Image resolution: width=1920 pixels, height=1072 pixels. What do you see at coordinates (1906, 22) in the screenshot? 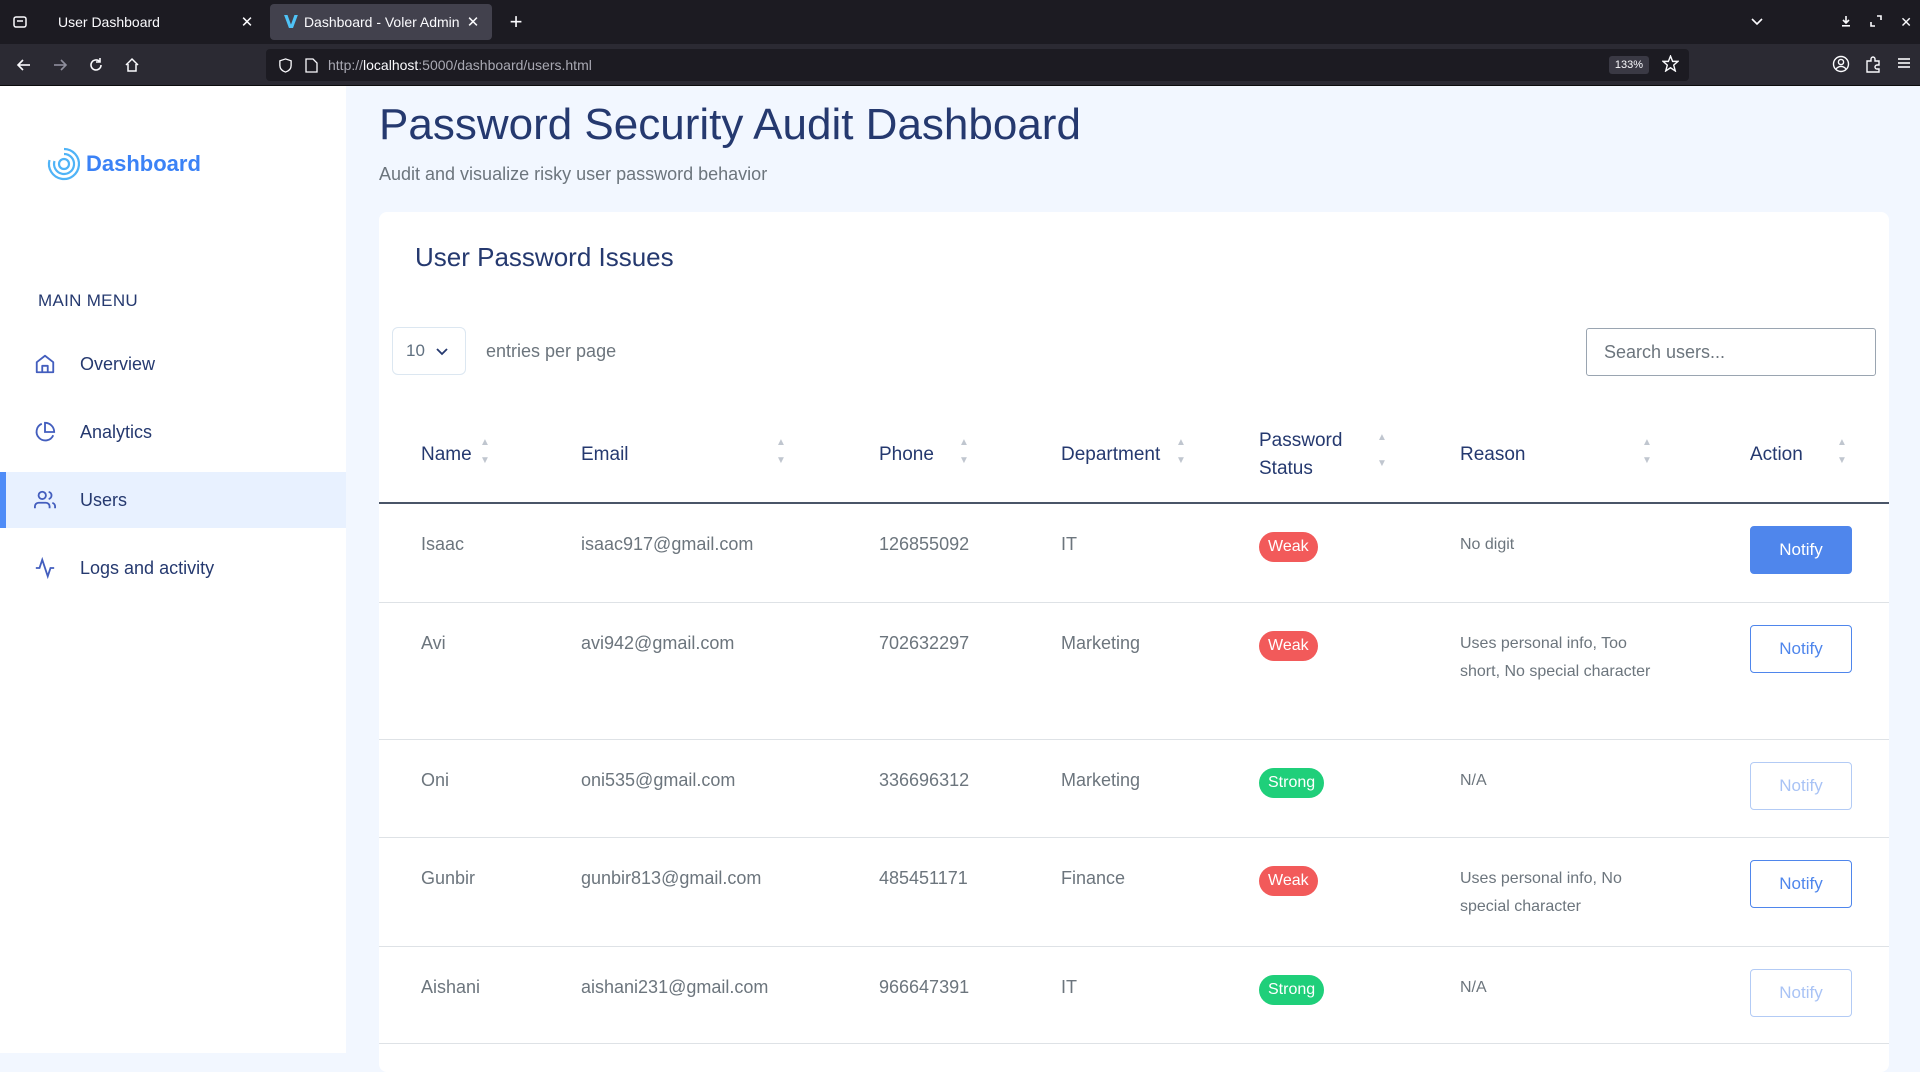
I see `close-window-icon: ✕` at bounding box center [1906, 22].